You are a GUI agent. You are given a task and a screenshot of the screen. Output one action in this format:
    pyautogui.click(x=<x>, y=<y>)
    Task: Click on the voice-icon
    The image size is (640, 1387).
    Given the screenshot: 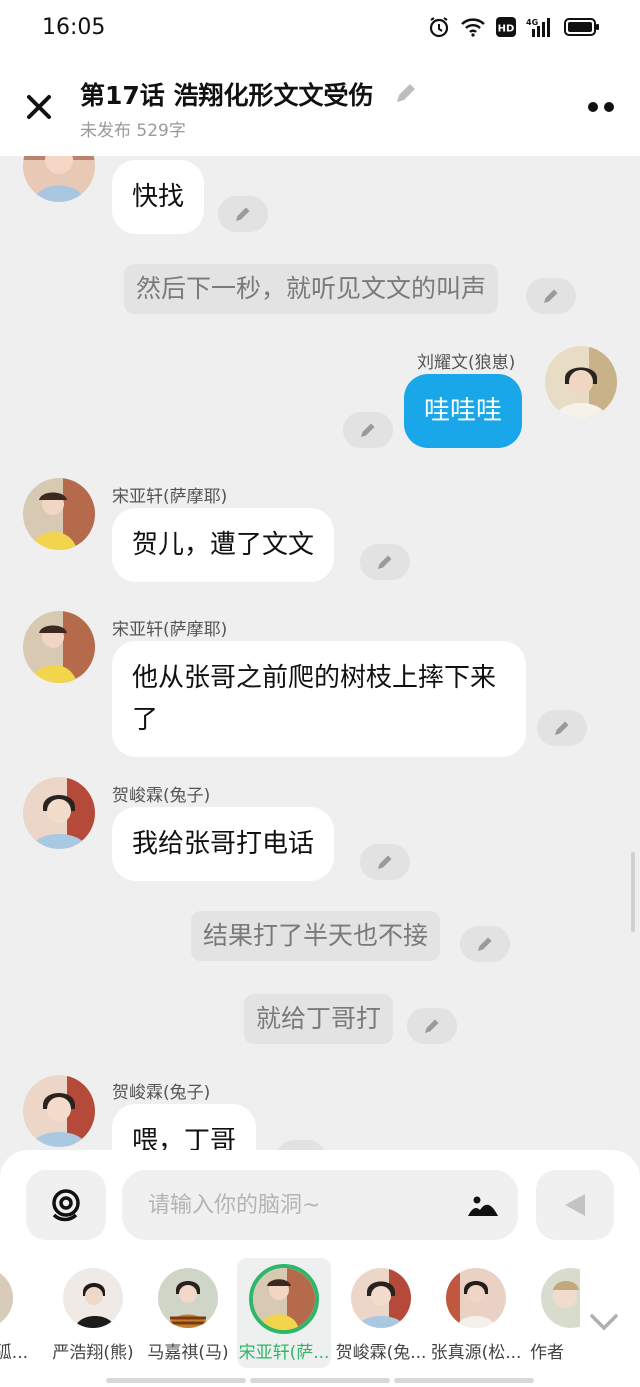 What is the action you would take?
    pyautogui.click(x=66, y=1205)
    